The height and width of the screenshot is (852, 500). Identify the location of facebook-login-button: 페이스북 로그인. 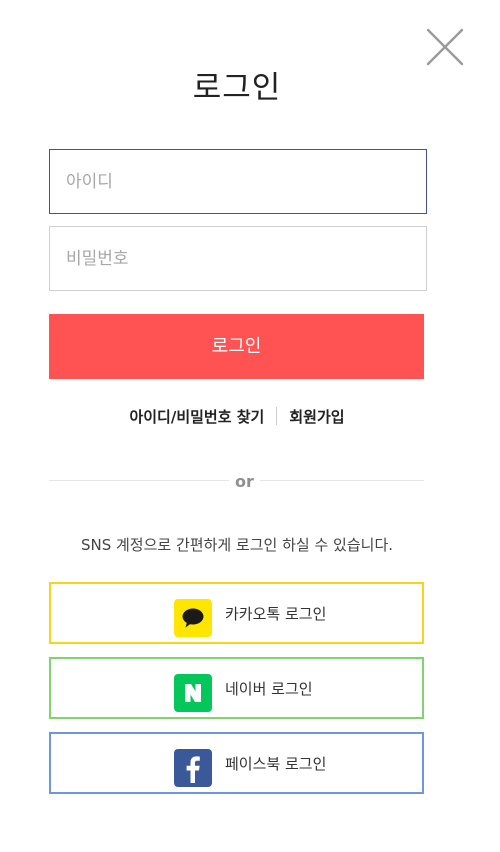
(236, 763).